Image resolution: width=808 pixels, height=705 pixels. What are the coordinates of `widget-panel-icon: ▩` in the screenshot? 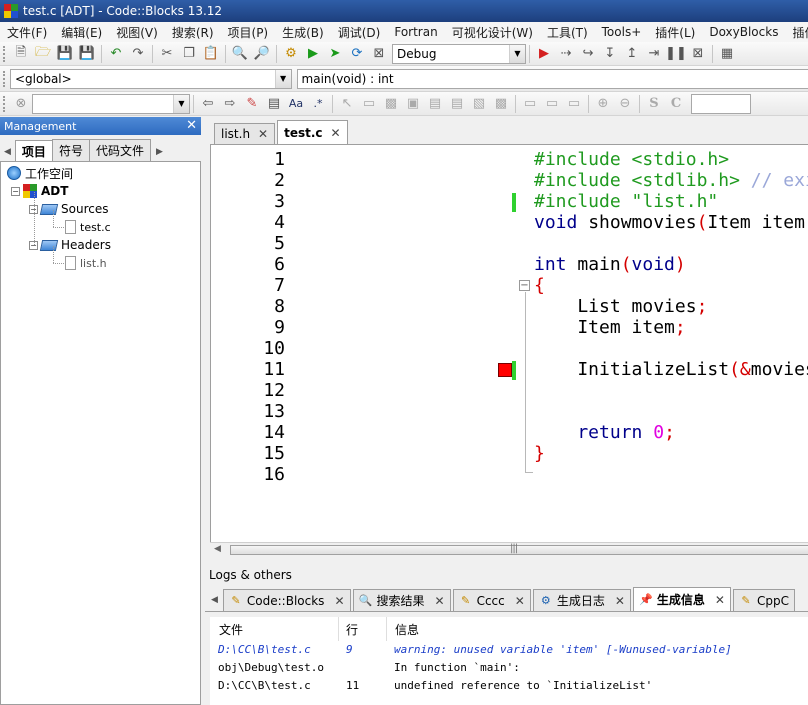 It's located at (391, 104).